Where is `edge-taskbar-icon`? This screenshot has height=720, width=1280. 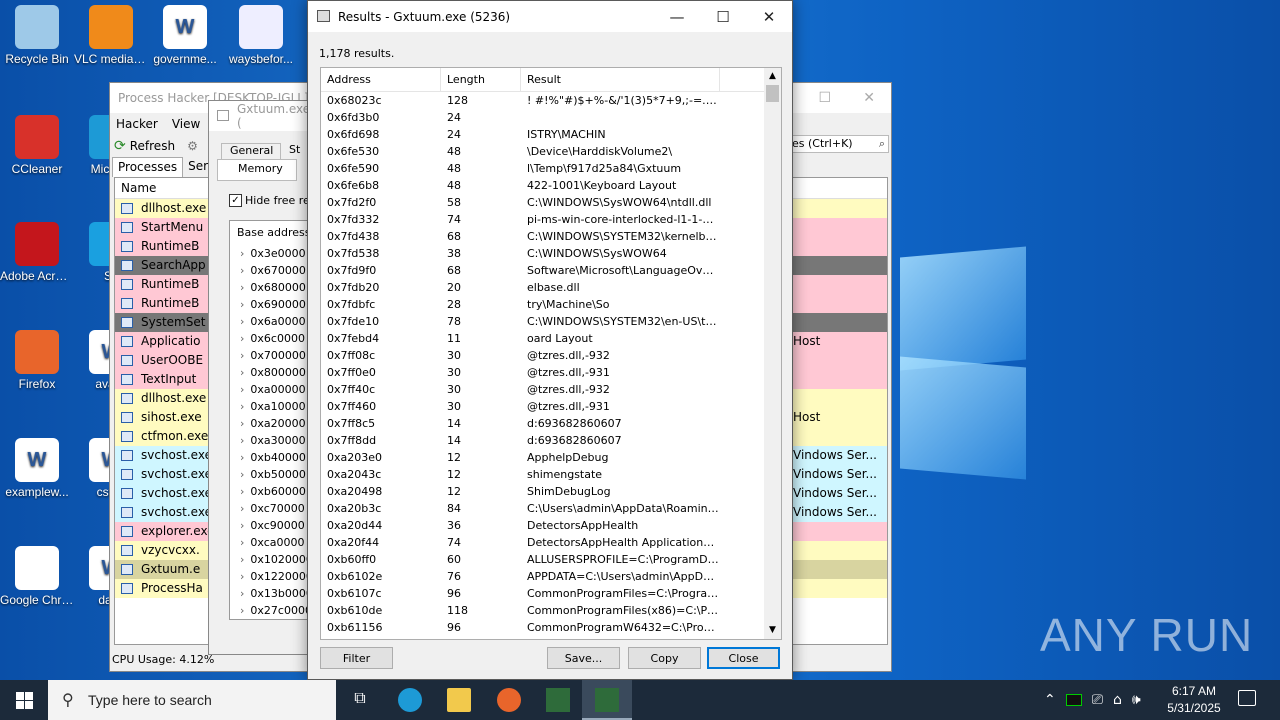 edge-taskbar-icon is located at coordinates (410, 700).